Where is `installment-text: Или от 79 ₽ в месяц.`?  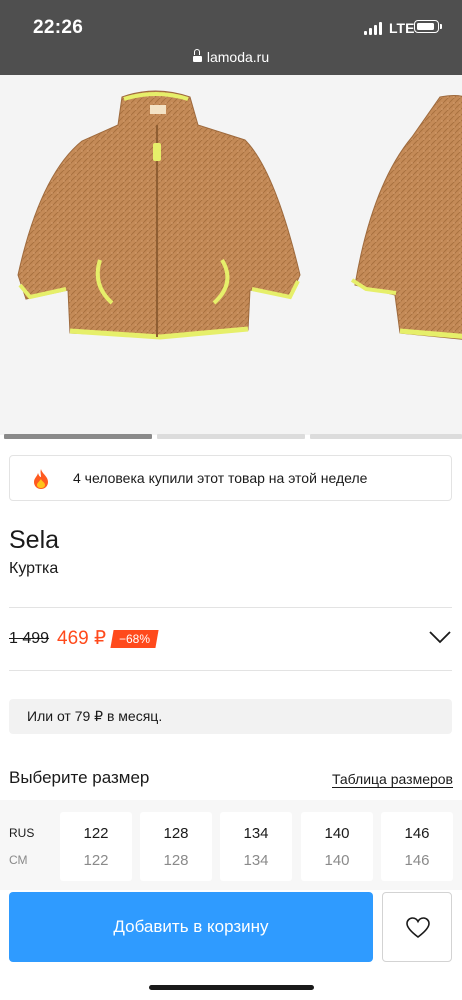 installment-text: Или от 79 ₽ в месяц. is located at coordinates (95, 716).